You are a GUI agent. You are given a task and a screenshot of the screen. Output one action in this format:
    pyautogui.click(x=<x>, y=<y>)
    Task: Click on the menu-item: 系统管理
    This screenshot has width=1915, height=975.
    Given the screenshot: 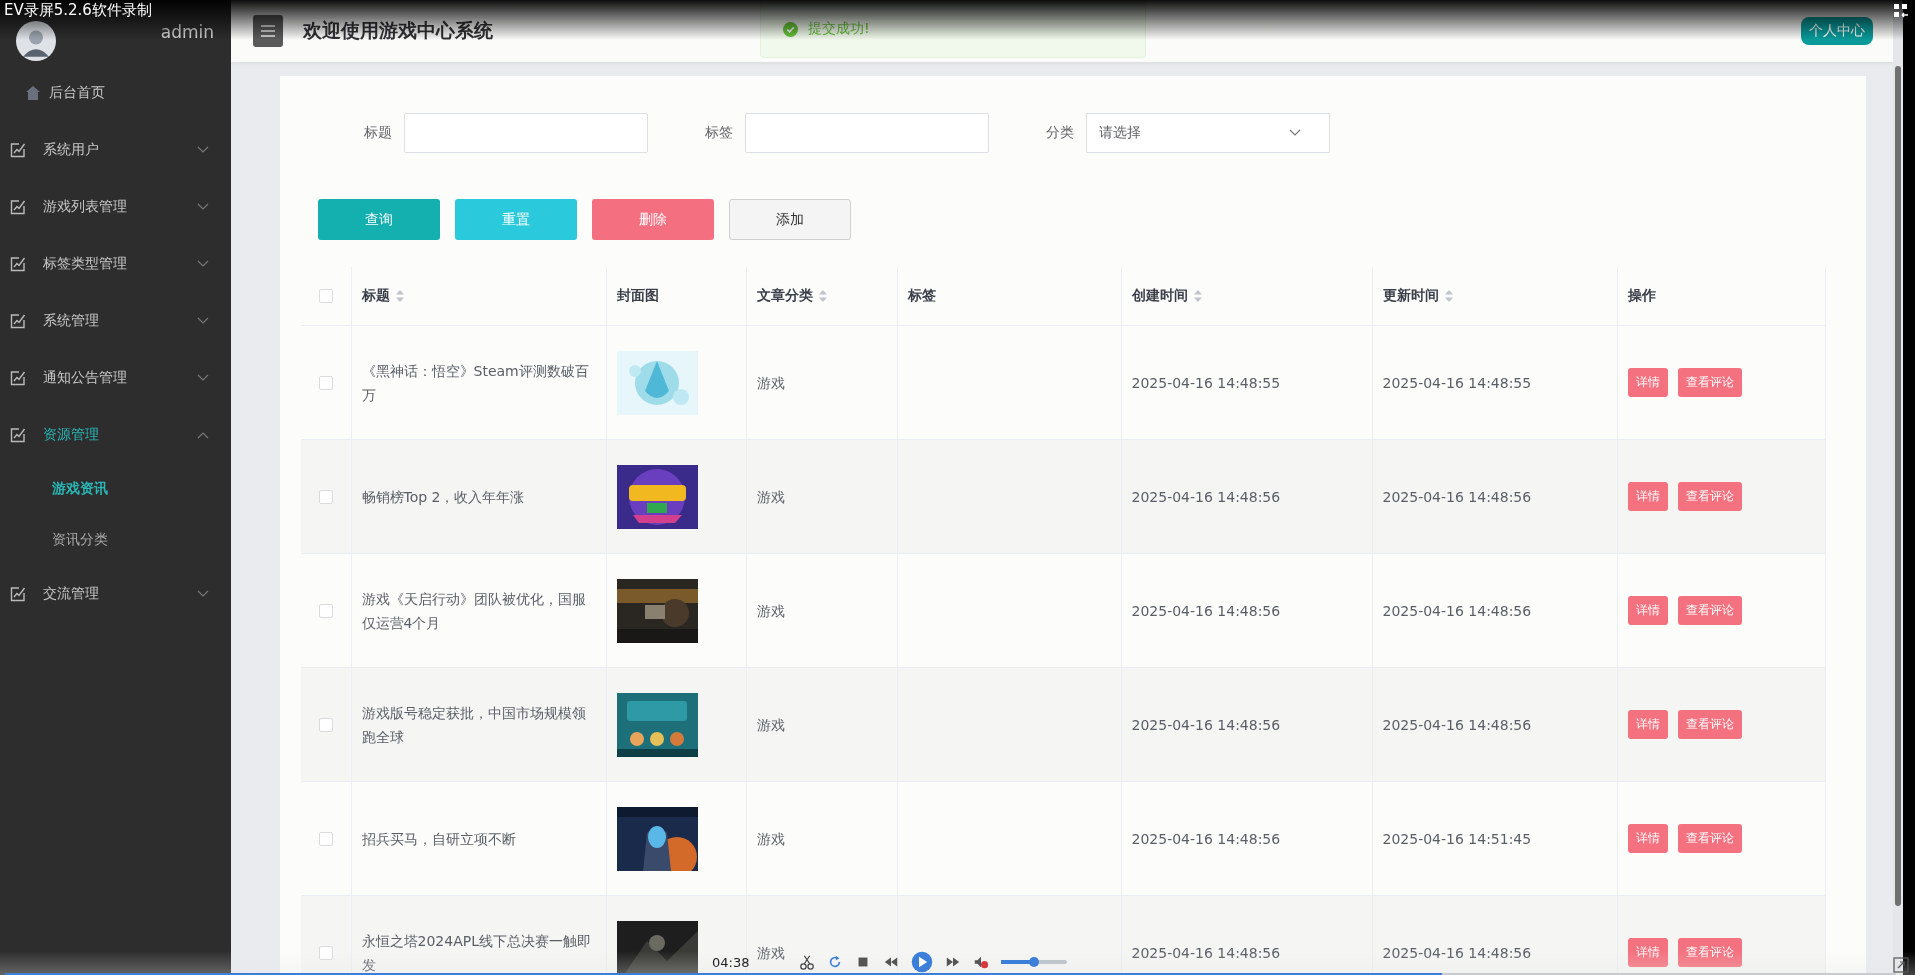 What is the action you would take?
    pyautogui.click(x=115, y=320)
    